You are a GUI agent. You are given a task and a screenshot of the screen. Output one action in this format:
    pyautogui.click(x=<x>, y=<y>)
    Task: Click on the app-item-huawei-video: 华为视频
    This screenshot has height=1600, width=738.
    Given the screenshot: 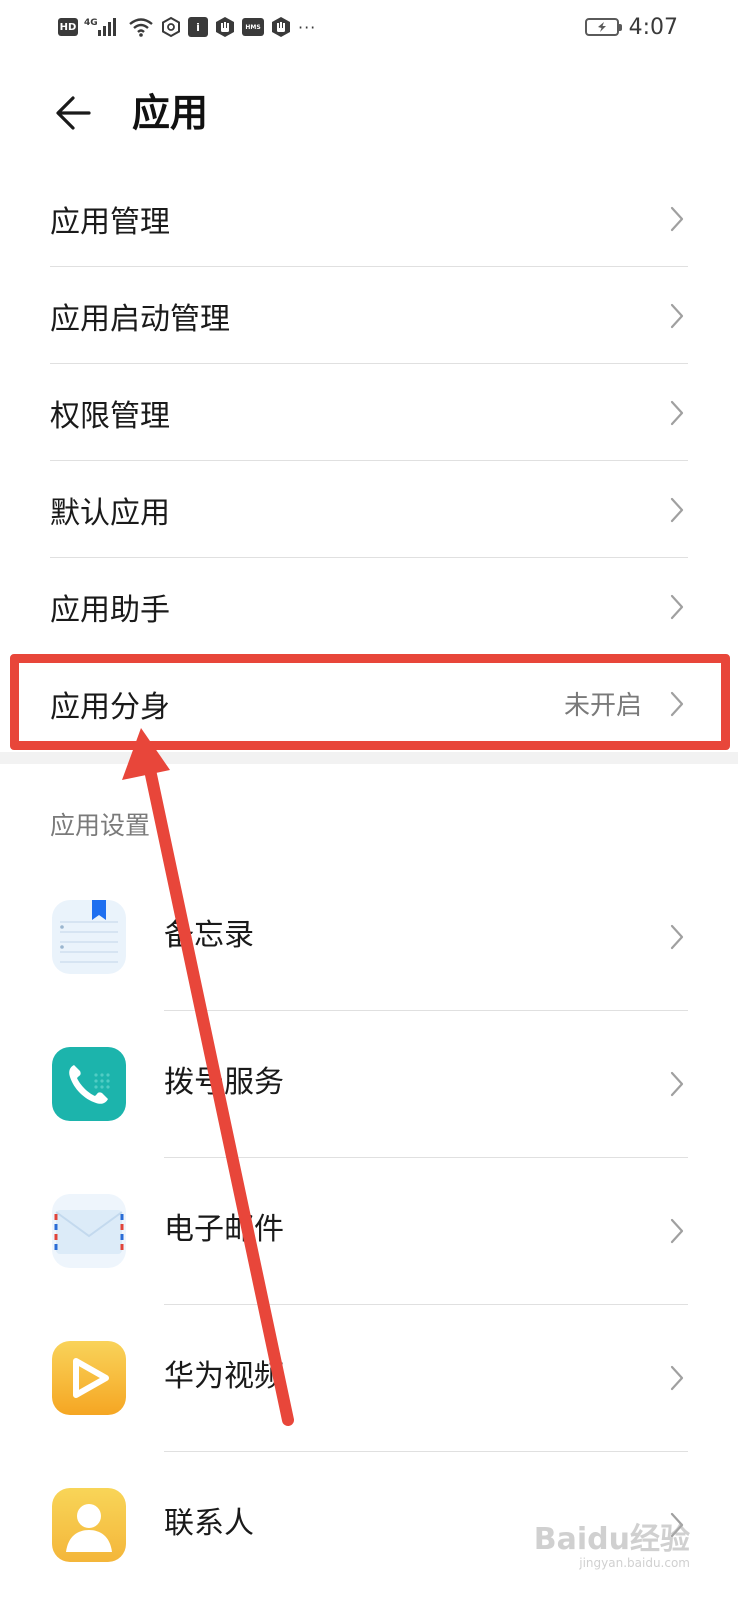 What is the action you would take?
    pyautogui.click(x=369, y=1378)
    